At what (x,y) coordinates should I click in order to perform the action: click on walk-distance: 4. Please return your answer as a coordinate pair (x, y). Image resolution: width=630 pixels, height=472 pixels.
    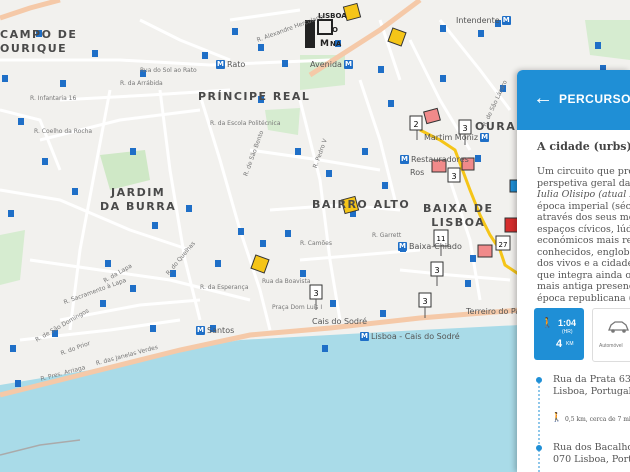
    Looking at the image, I should click on (559, 344).